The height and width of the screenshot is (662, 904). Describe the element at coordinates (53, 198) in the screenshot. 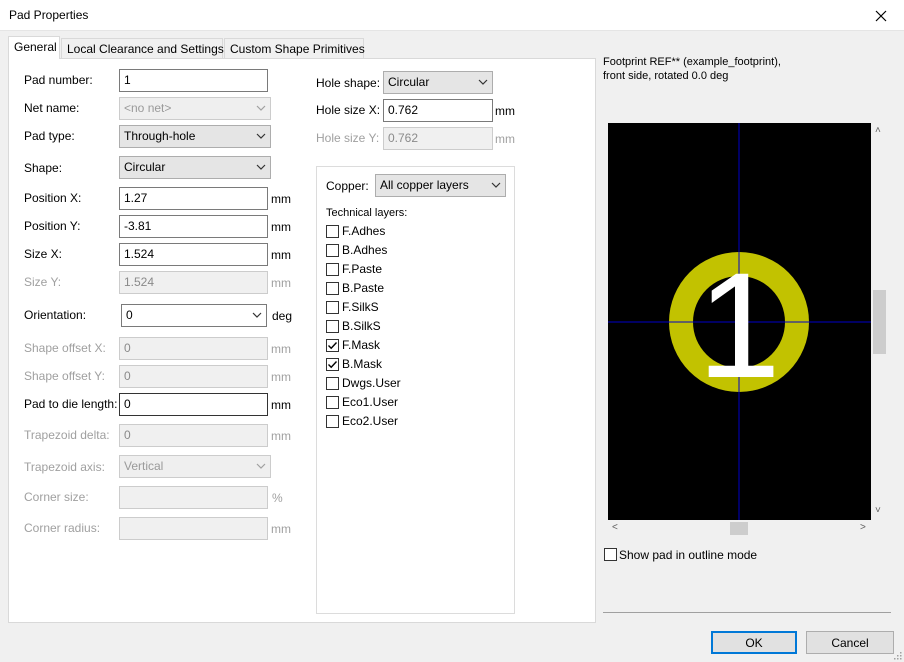

I see `position-x-label: Position X:` at that location.